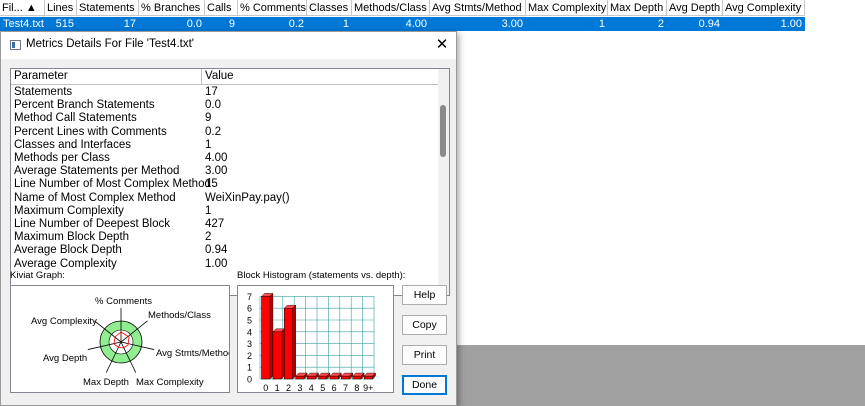  I want to click on column-header-value: Value, so click(320, 76).